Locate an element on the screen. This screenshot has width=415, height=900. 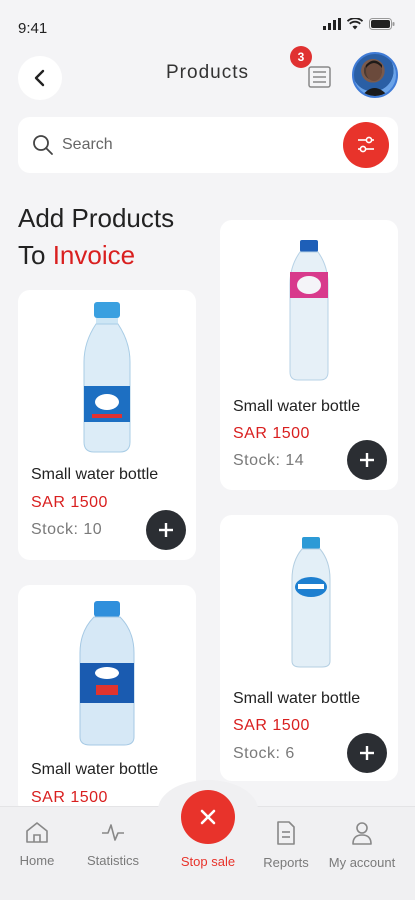
product-card: Small water bottle SAR 1500 is located at coordinates (107, 700).